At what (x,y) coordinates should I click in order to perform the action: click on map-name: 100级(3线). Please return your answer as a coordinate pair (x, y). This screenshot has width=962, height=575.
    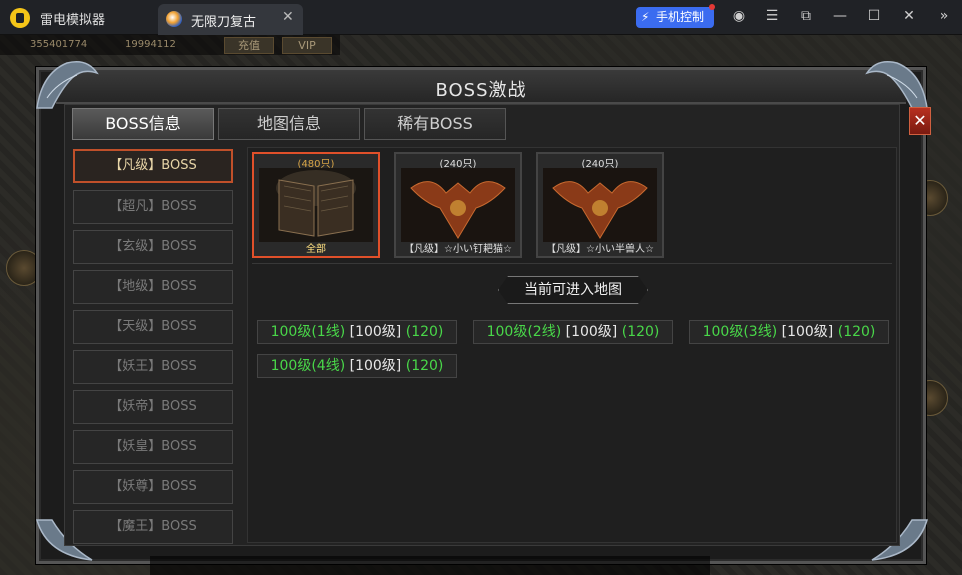
    Looking at the image, I should click on (740, 332).